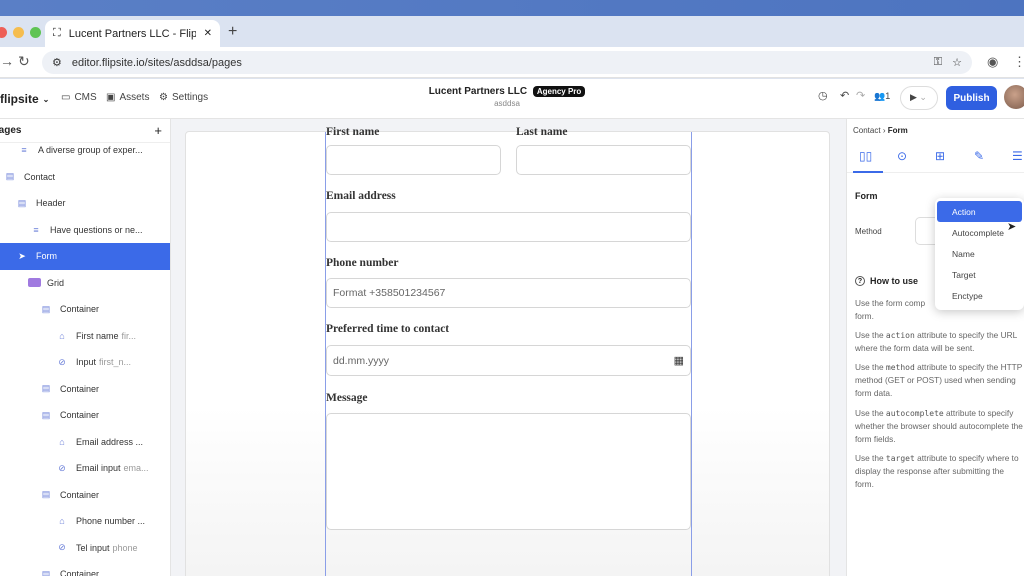  I want to click on browser-tab: ⛶ Lucent Partners LLC - Flipsite ✕, so click(132, 33).